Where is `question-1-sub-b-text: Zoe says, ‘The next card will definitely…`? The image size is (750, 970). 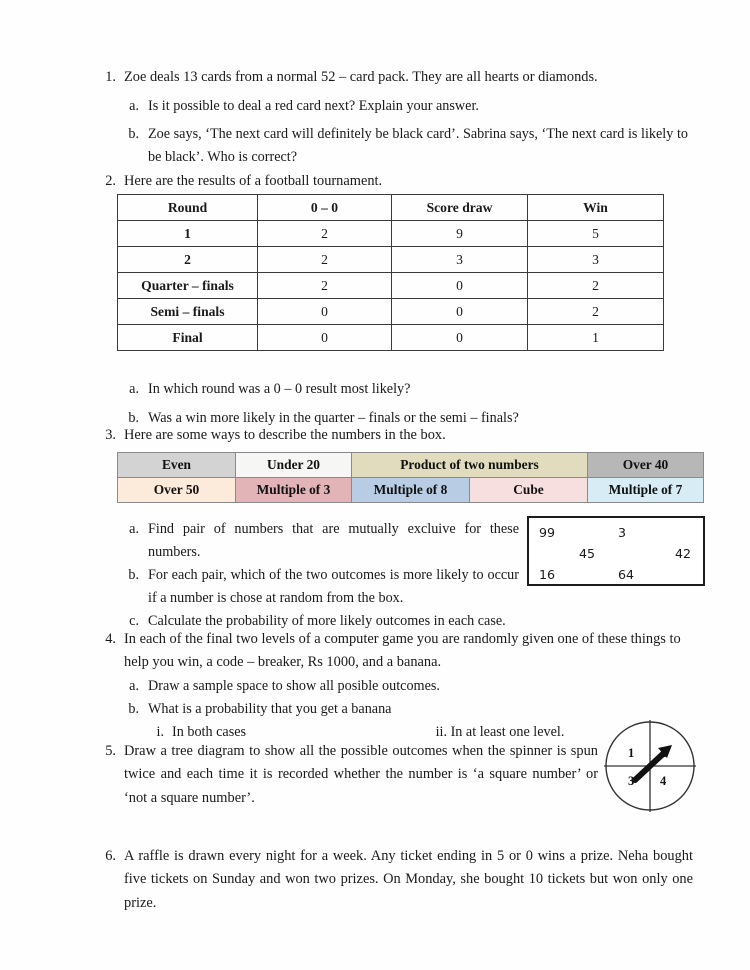 question-1-sub-b-text: Zoe says, ‘The next card will definitely… is located at coordinates (418, 146).